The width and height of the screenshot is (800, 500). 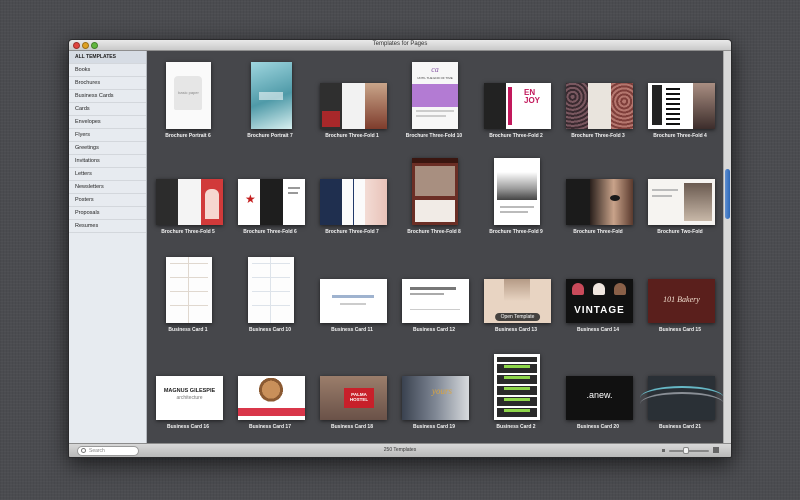 What do you see at coordinates (107, 213) in the screenshot?
I see `sidebar-item-proposals: Proposals` at bounding box center [107, 213].